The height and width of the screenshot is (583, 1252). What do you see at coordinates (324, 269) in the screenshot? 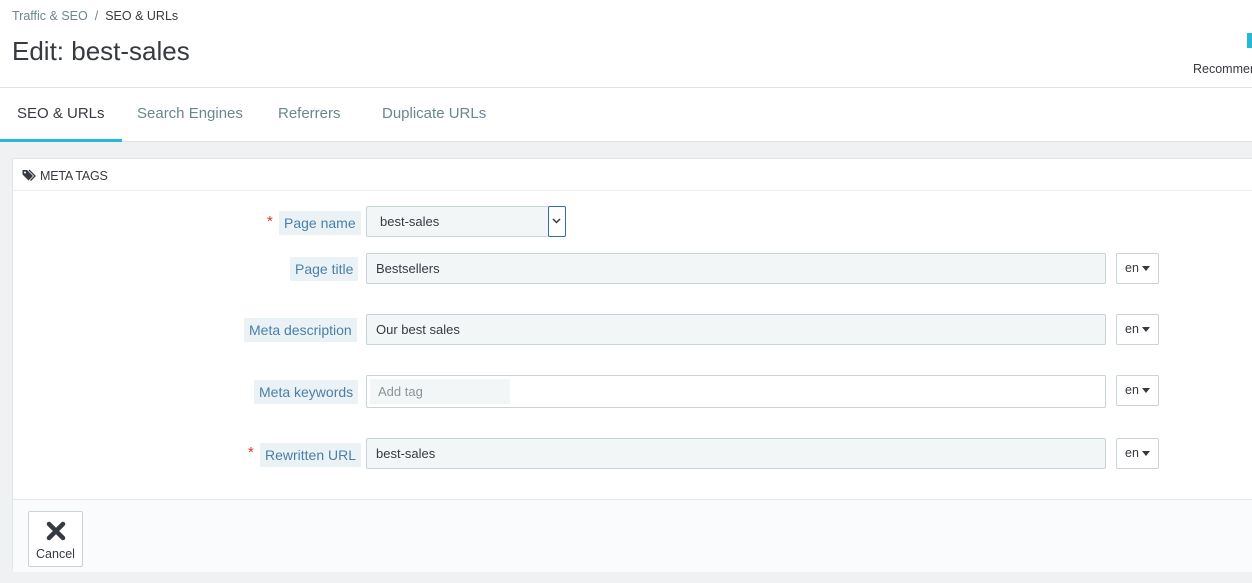
I see `page-title-label: Page title` at bounding box center [324, 269].